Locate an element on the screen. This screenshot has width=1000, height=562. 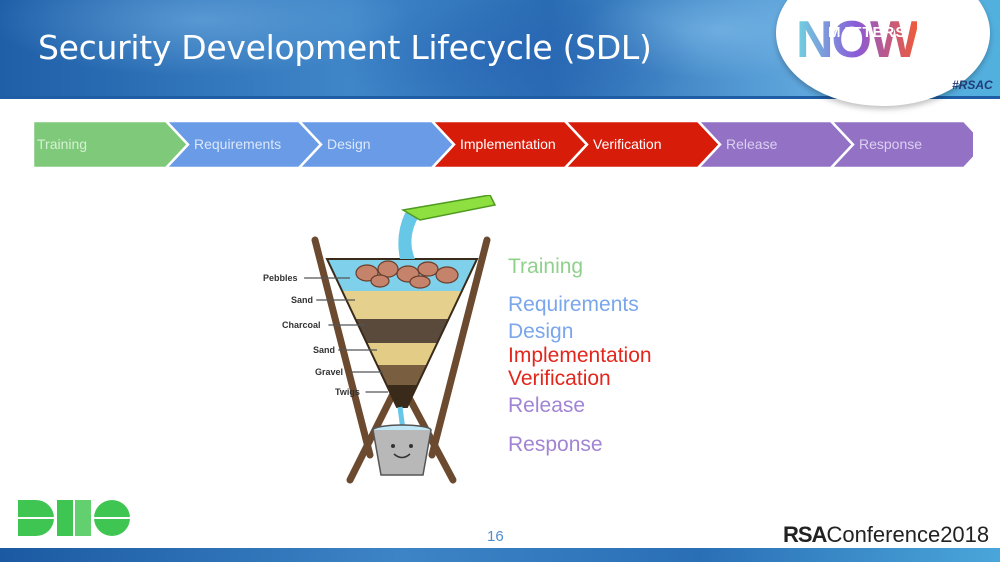
layer-label: Charcoal is located at coordinates (301, 325).